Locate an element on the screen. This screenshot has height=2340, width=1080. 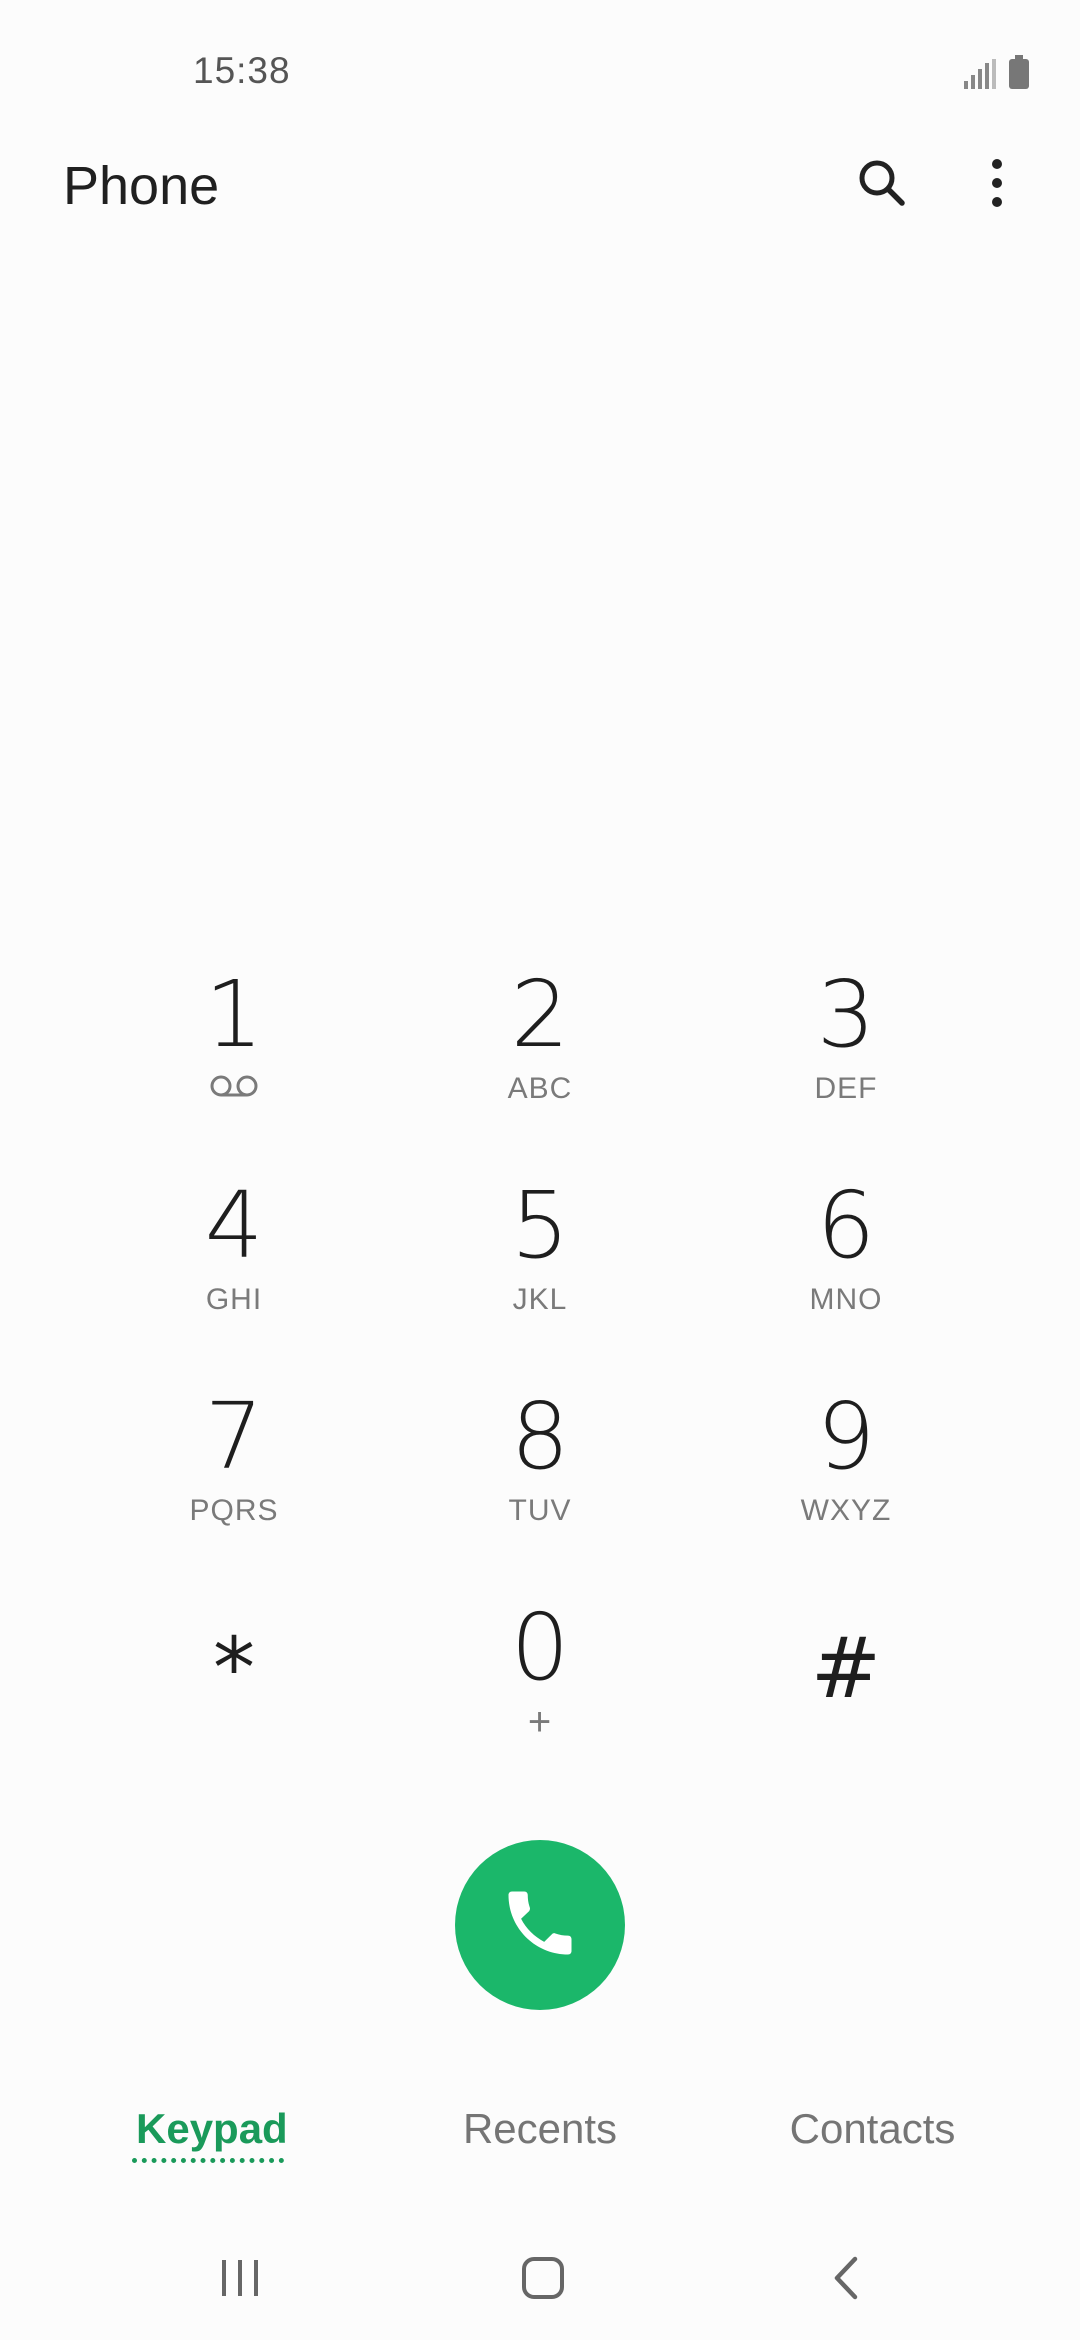
recent-apps-icon is located at coordinates (240, 2280).